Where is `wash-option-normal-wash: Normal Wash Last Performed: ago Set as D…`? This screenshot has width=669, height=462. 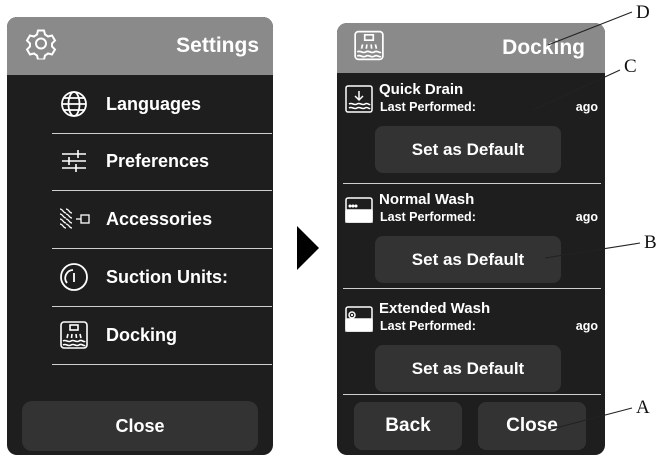
wash-option-normal-wash: Normal Wash Last Performed: ago Set as D… is located at coordinates (471, 246).